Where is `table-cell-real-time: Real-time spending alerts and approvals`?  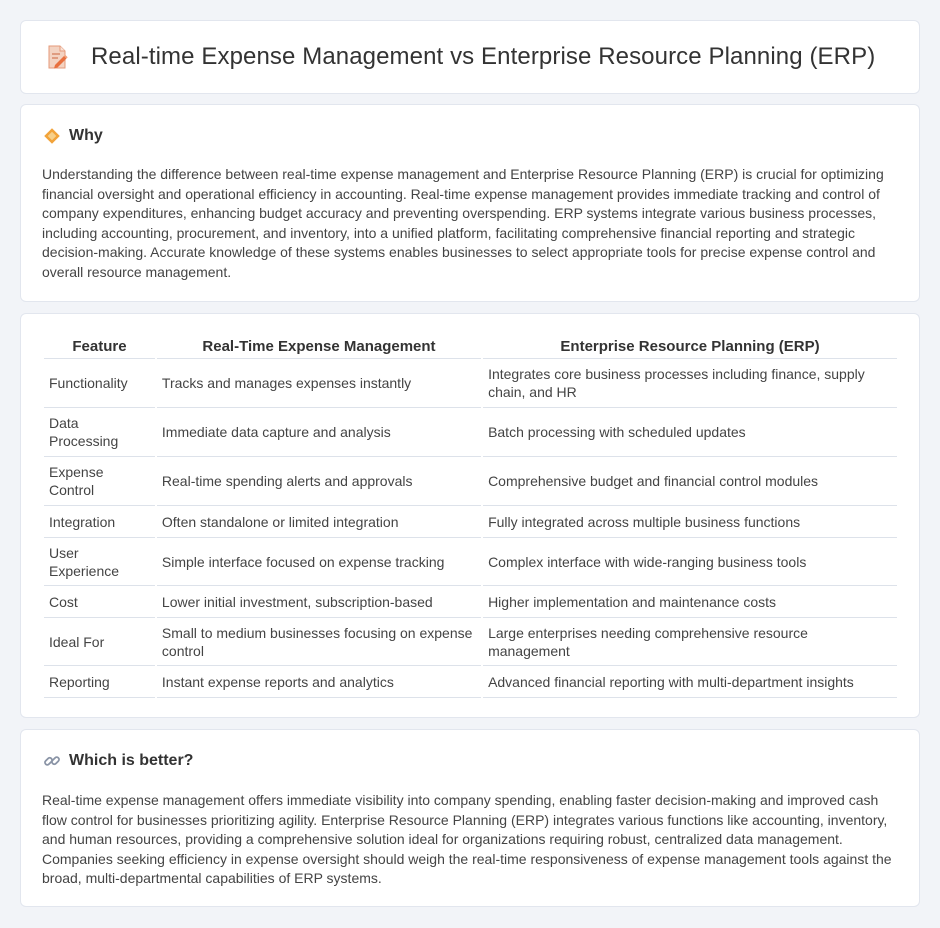
table-cell-real-time: Real-time spending alerts and approvals is located at coordinates (319, 481).